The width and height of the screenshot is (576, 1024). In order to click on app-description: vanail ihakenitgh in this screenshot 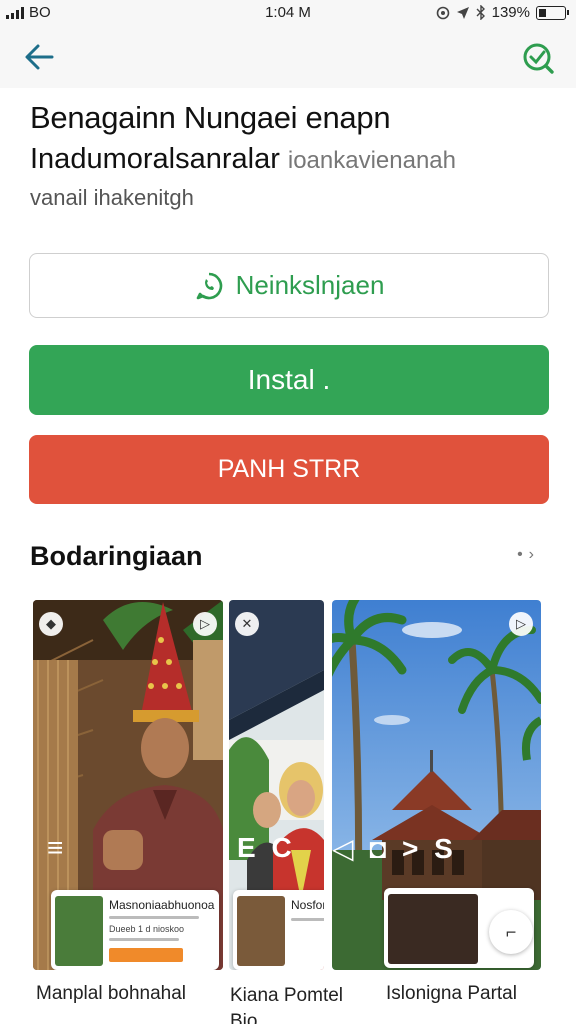, I will do `click(112, 197)`.